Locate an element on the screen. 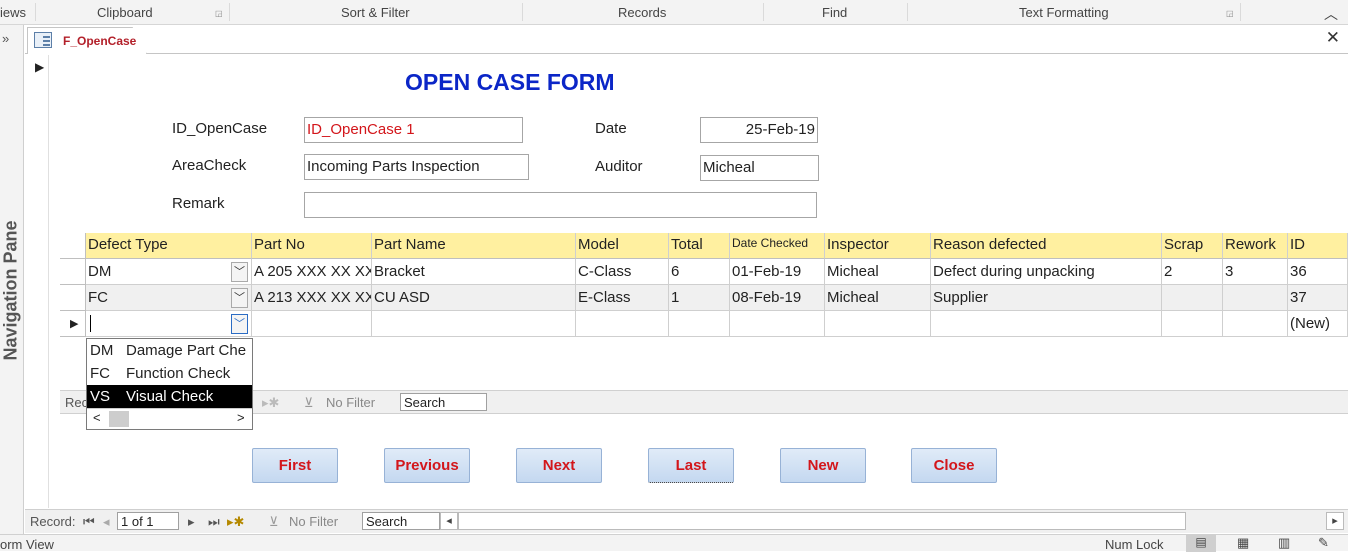 The height and width of the screenshot is (552, 1348). cell-reason-defected: Supplier is located at coordinates (1046, 298).